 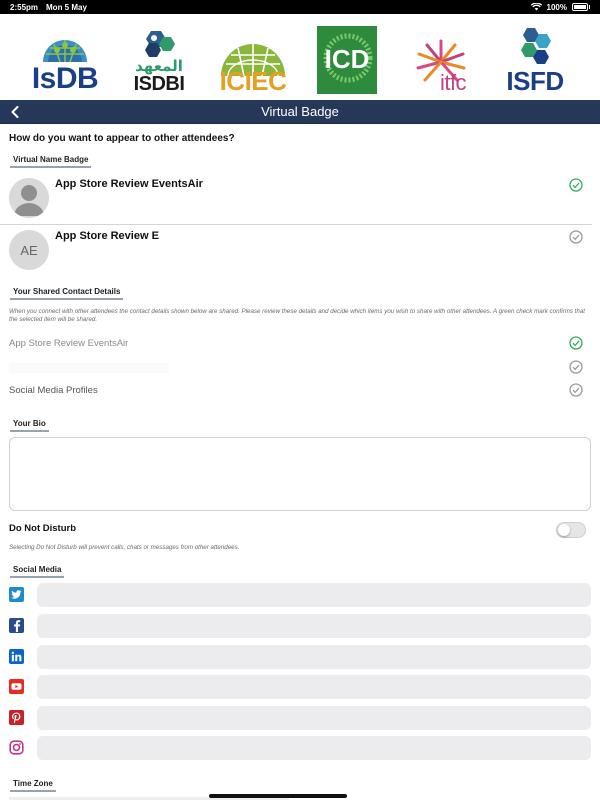 What do you see at coordinates (53, 390) in the screenshot?
I see `contact-item-social: Social Media Profiles` at bounding box center [53, 390].